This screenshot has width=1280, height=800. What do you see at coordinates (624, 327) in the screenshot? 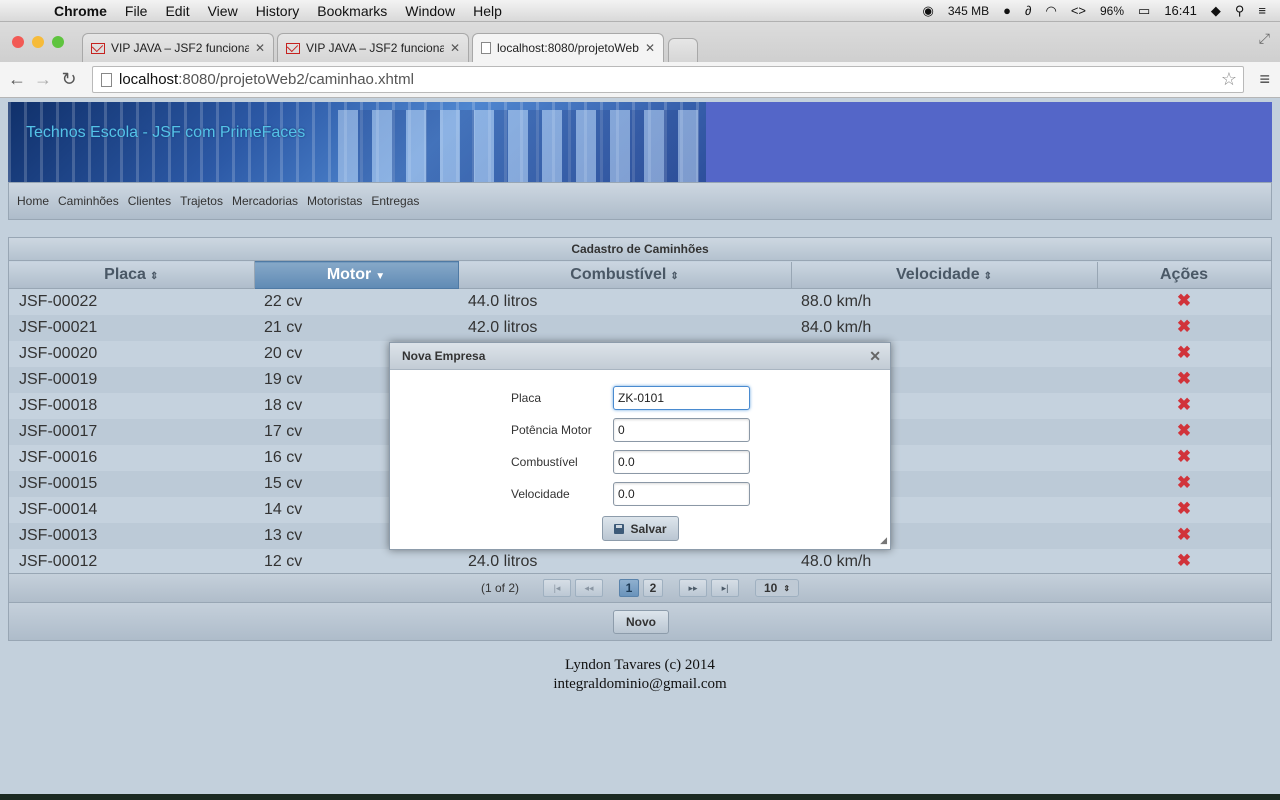
I see `cell-combustivel: 42.0 litros` at bounding box center [624, 327].